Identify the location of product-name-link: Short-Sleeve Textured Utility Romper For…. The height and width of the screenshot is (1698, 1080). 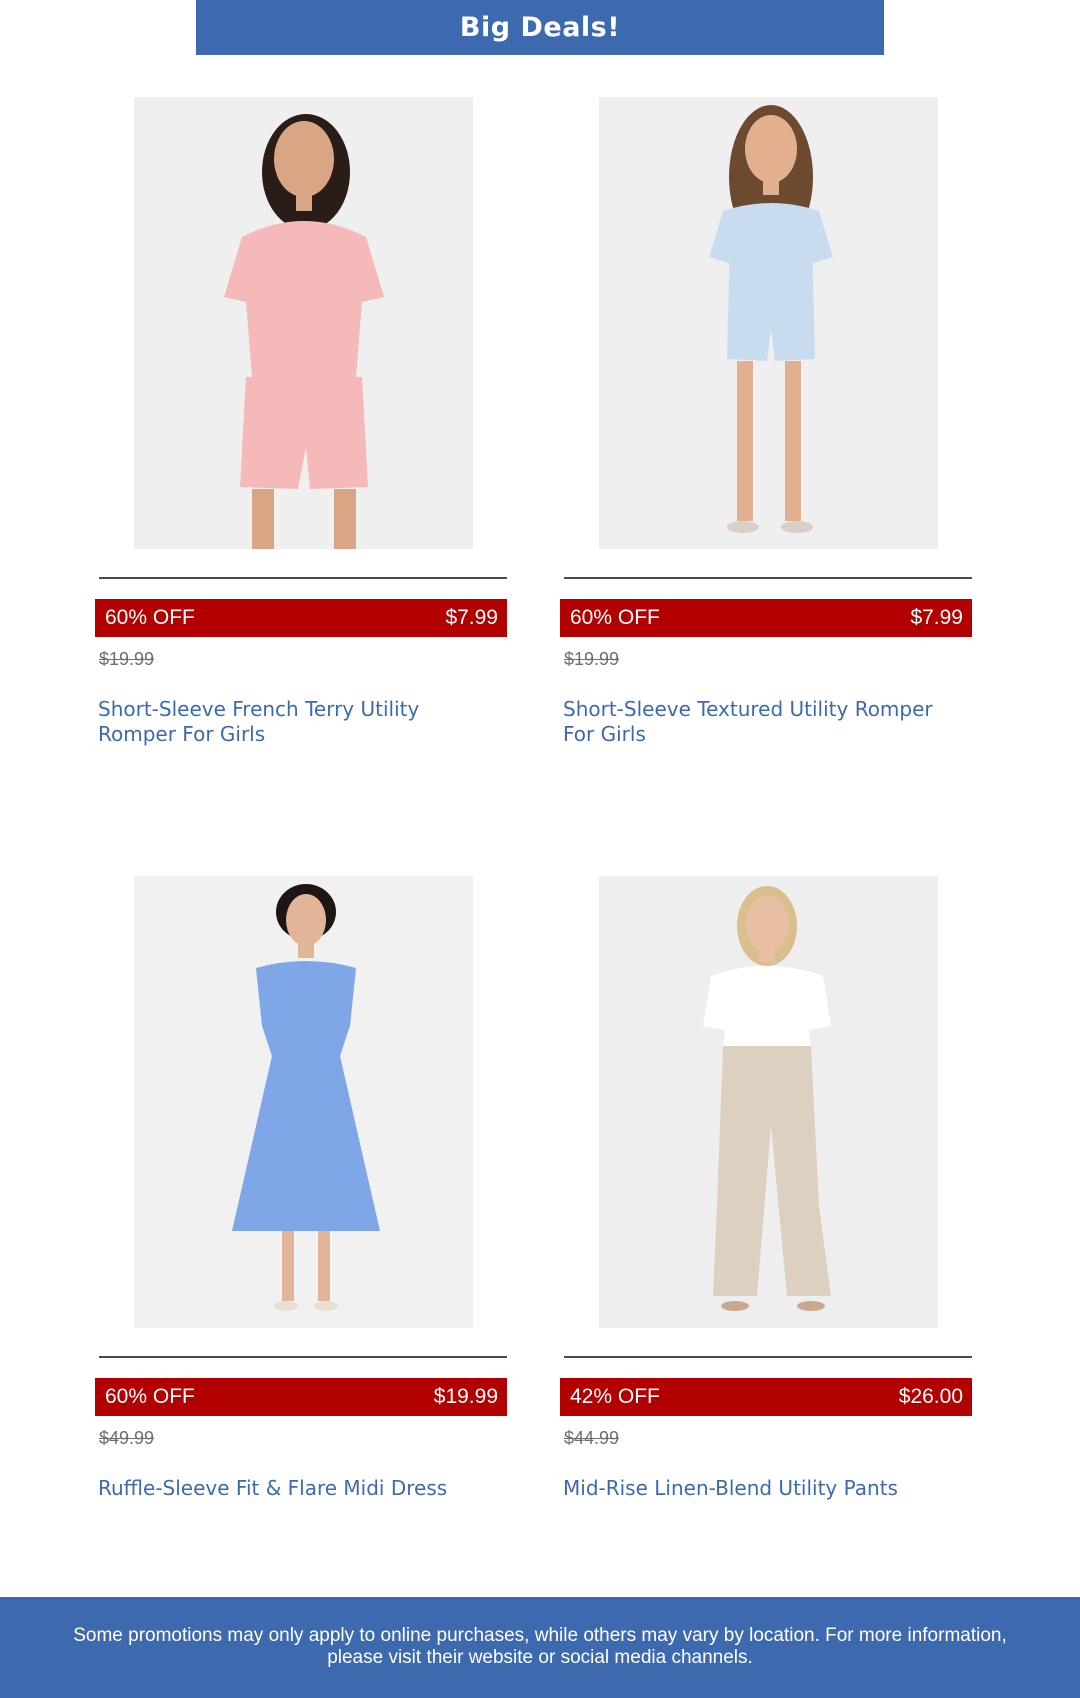
(765, 722).